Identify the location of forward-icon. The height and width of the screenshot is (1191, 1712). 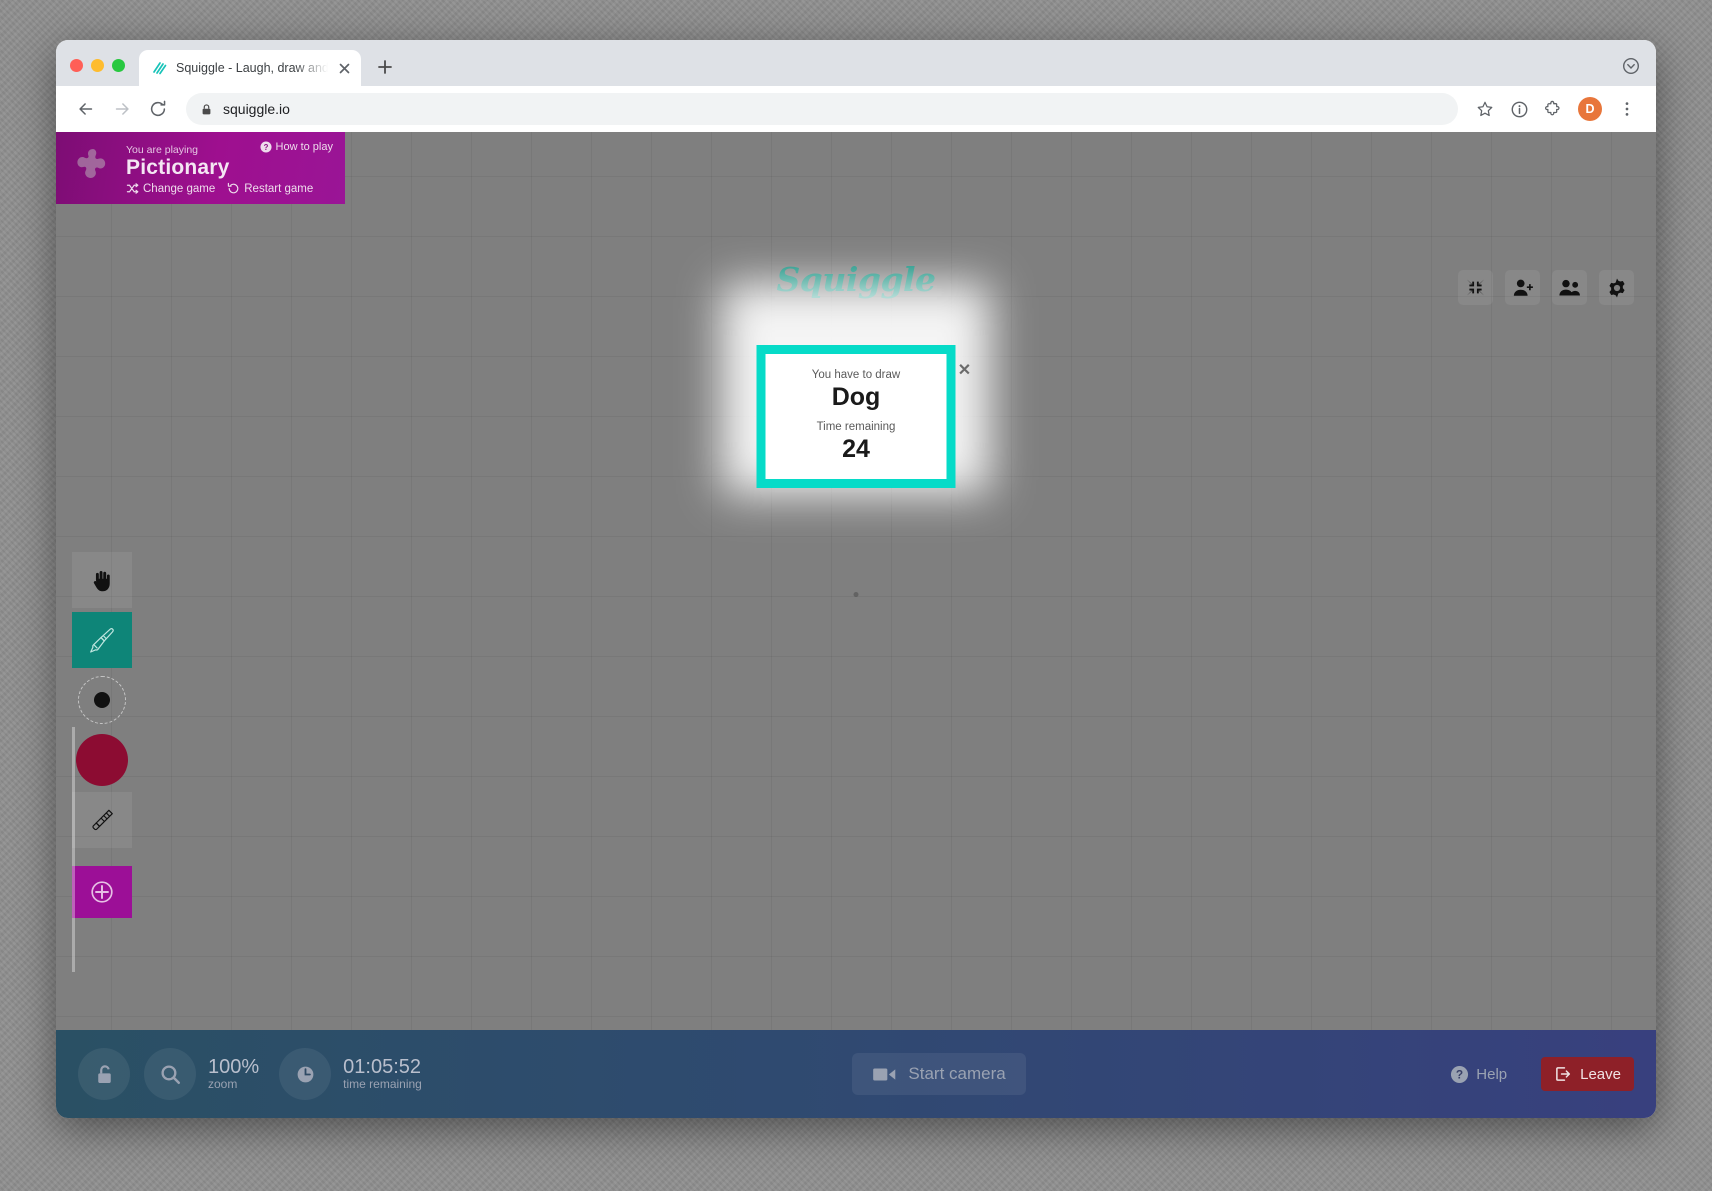
(122, 109).